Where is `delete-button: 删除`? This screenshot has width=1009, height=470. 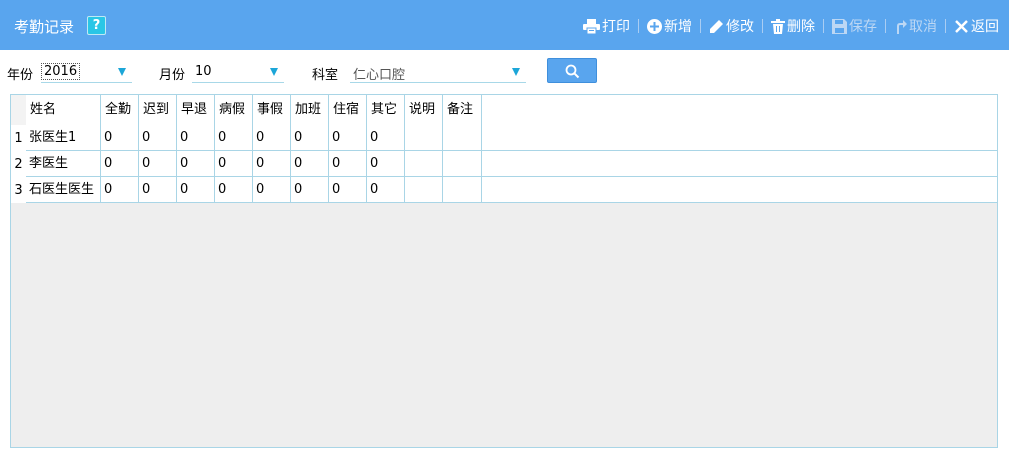
delete-button: 删除 is located at coordinates (793, 26).